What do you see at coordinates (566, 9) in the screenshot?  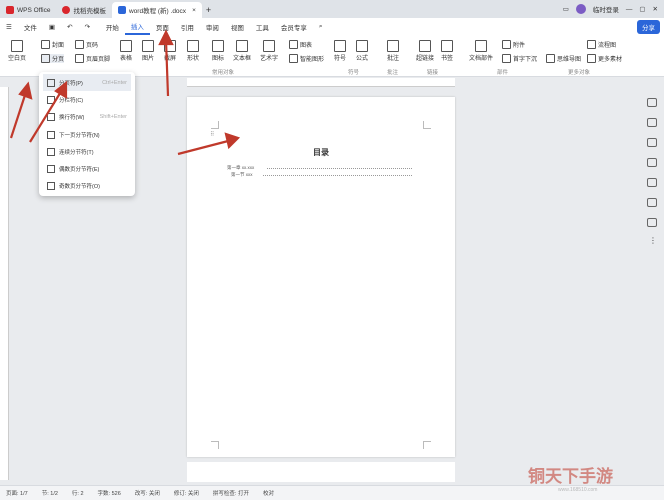 I see `window-list-icon: ▭` at bounding box center [566, 9].